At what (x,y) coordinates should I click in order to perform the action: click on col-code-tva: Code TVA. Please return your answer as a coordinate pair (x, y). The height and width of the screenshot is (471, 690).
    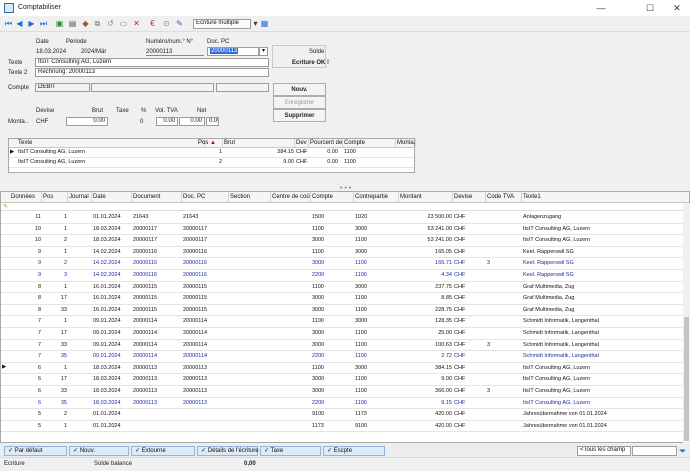
    Looking at the image, I should click on (504, 197).